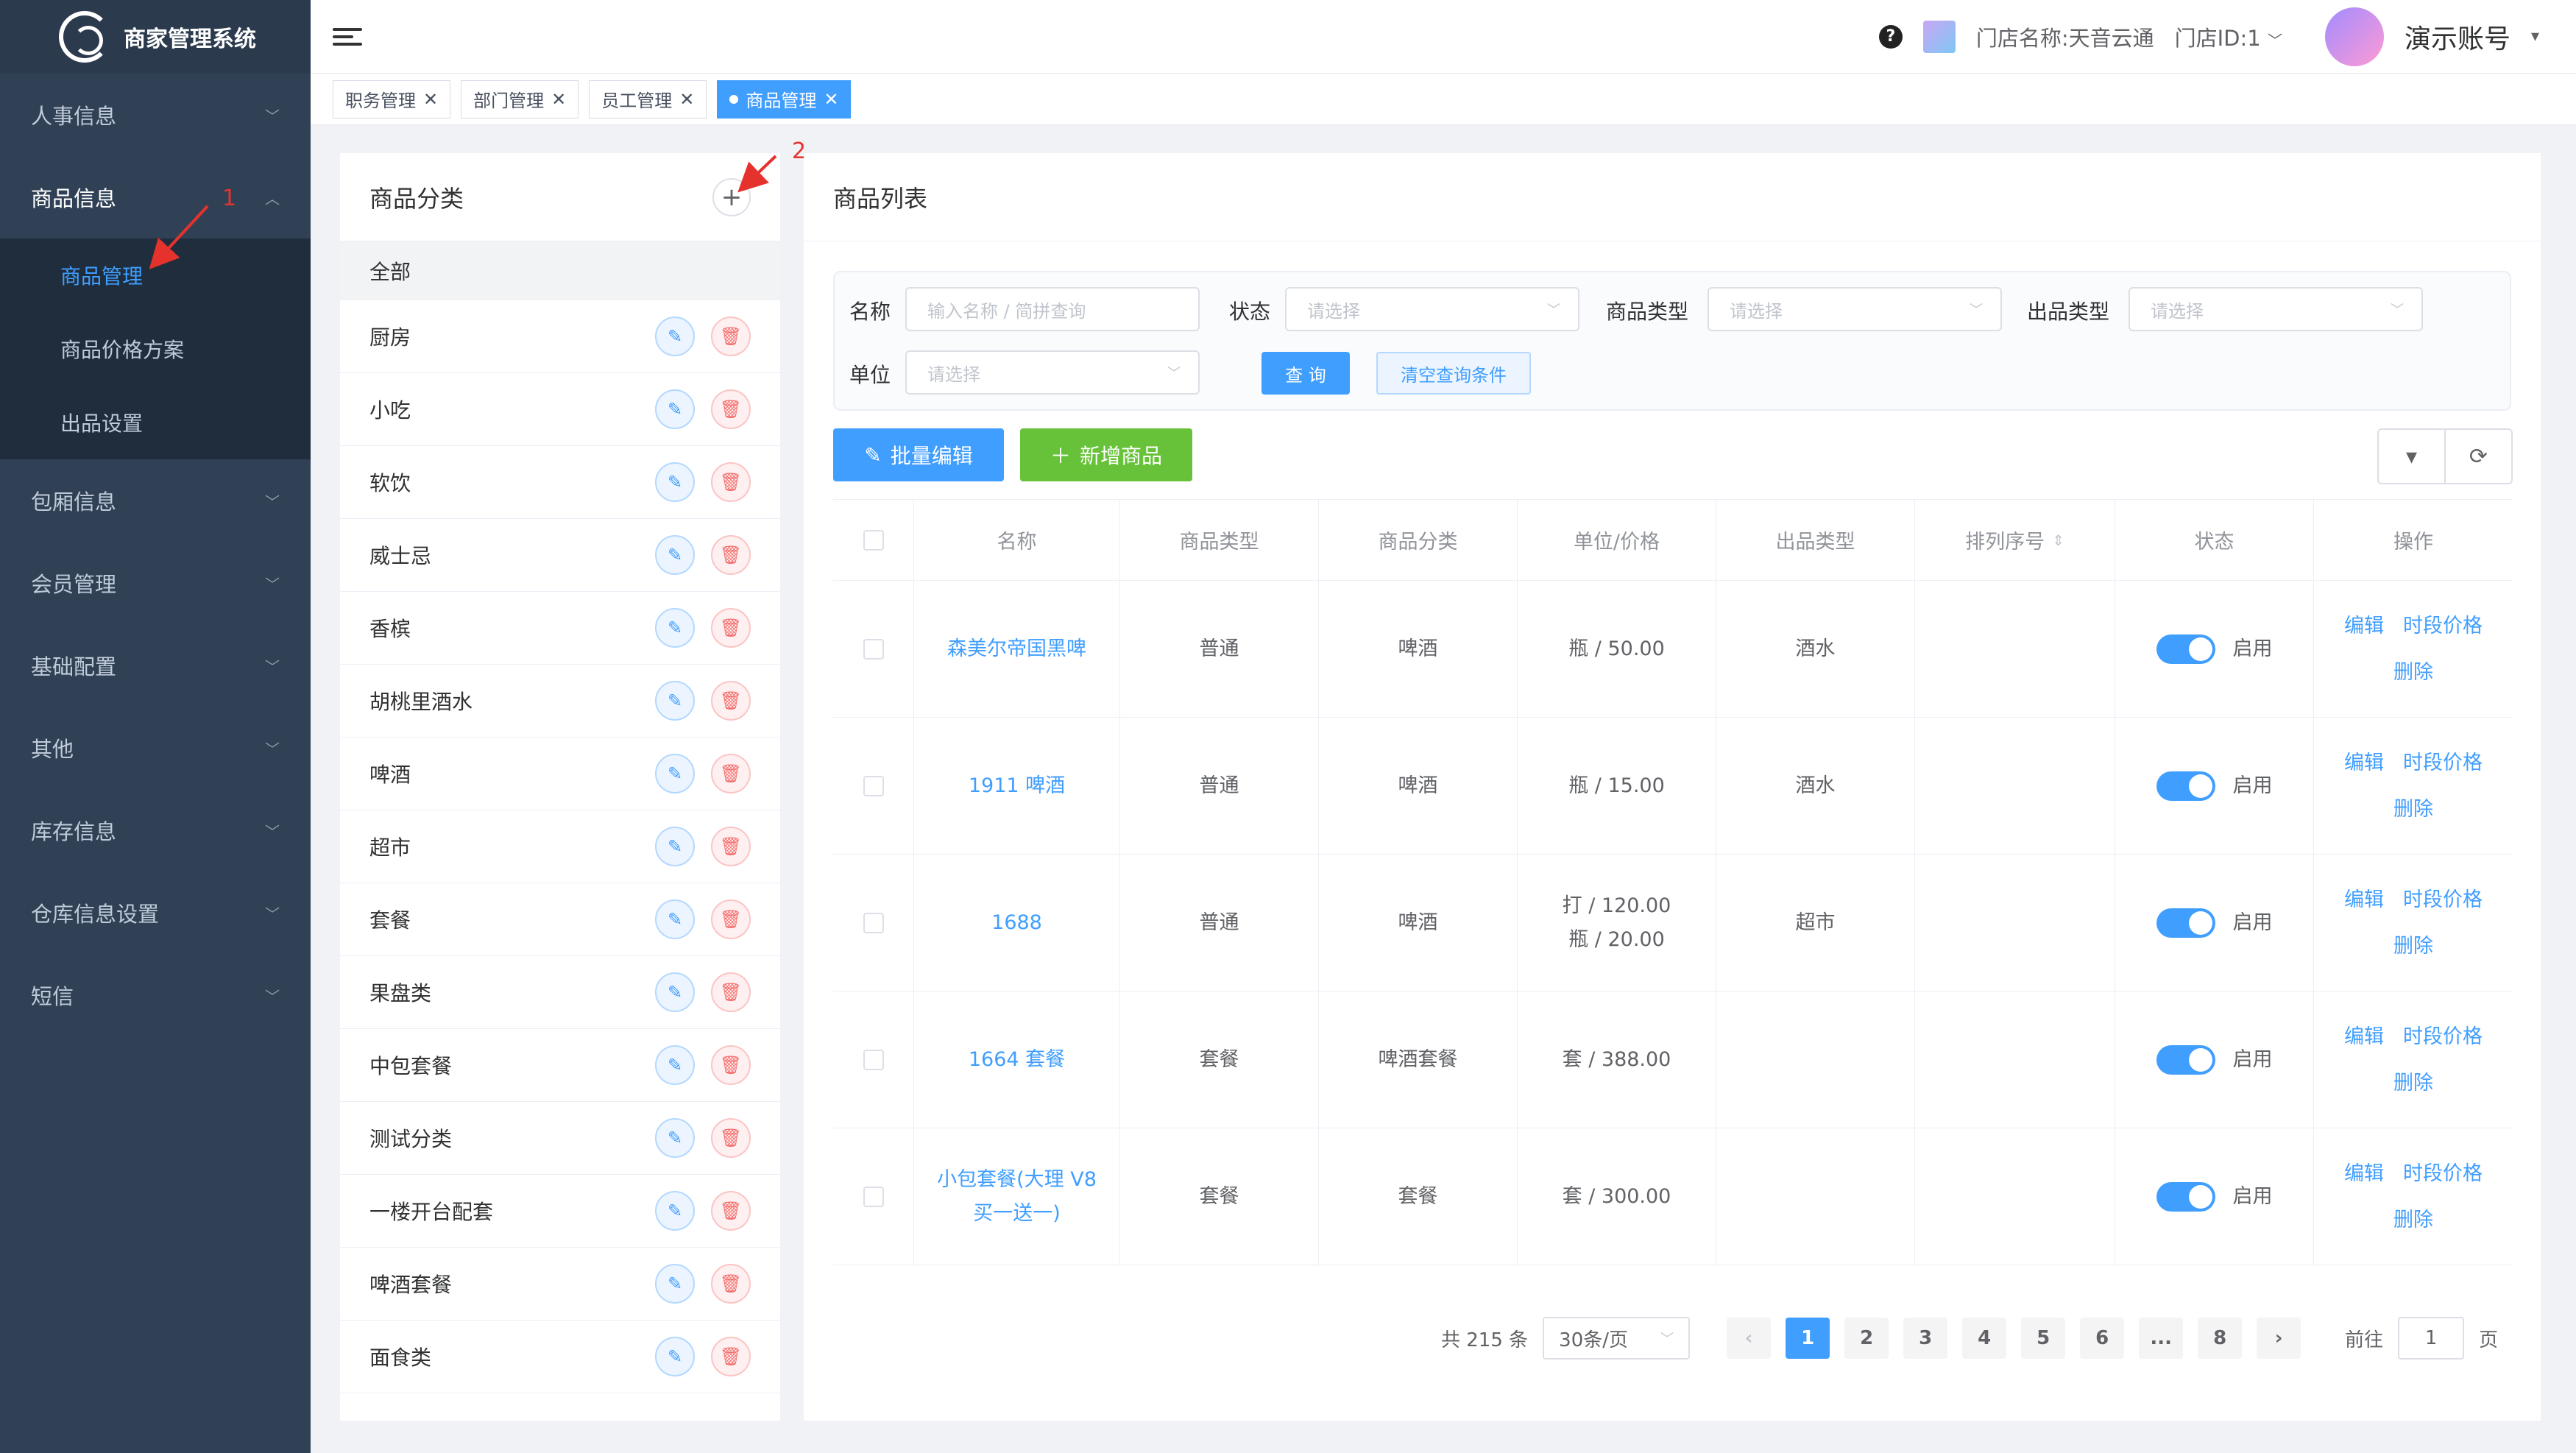 The image size is (2576, 1453). I want to click on sidebar-item-other: 其他 ﹀, so click(155, 748).